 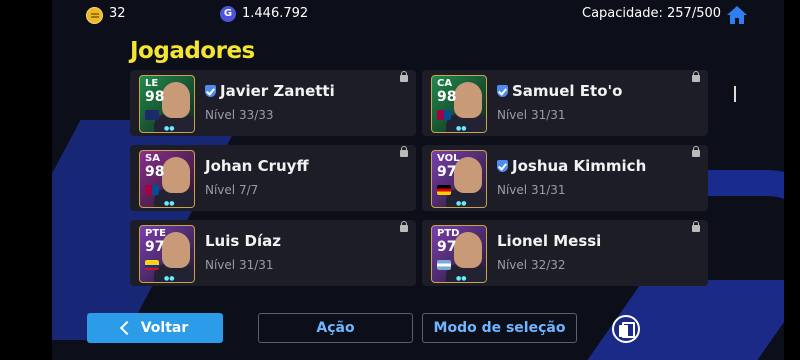 I want to click on player-card: ●● CA 98 Samuel Eto'o Nível 31/31, so click(x=565, y=103).